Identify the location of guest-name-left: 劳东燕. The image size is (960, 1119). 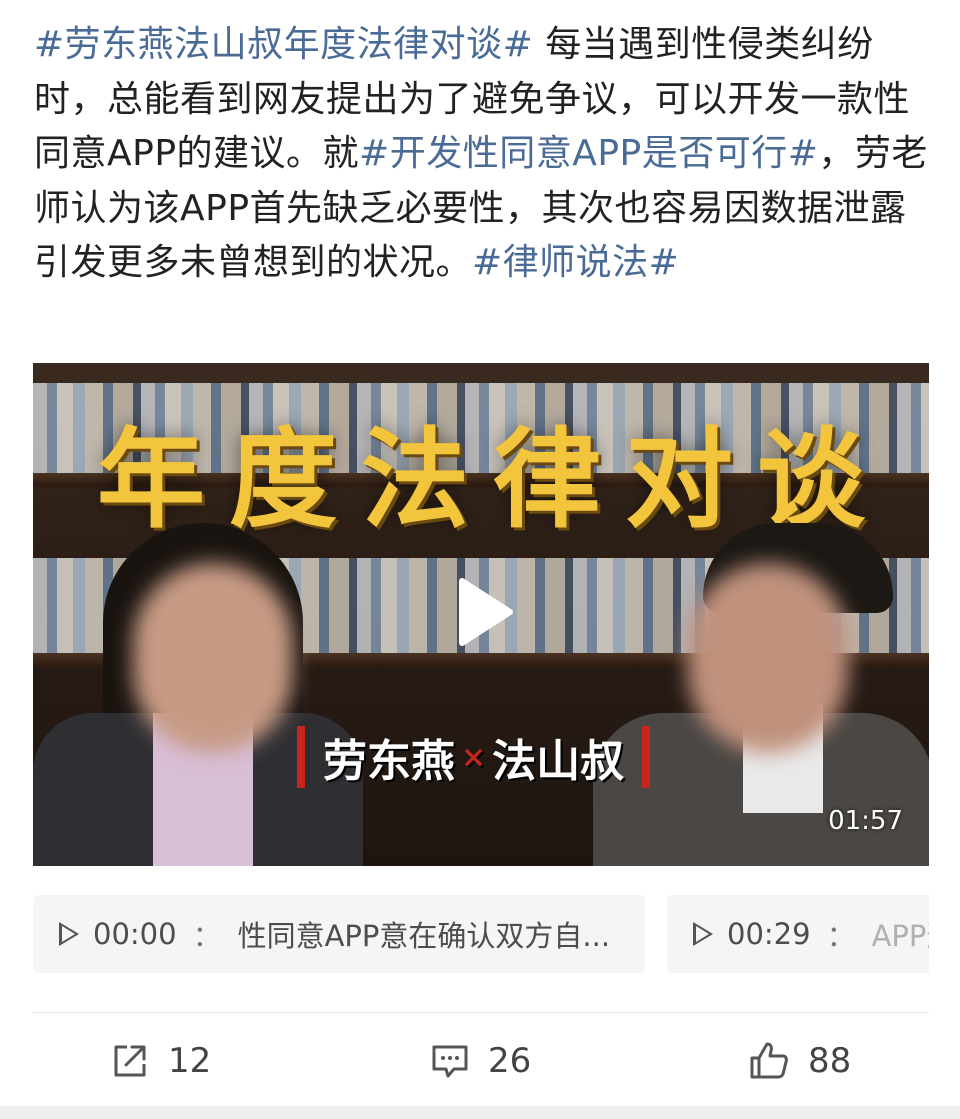
(389, 761).